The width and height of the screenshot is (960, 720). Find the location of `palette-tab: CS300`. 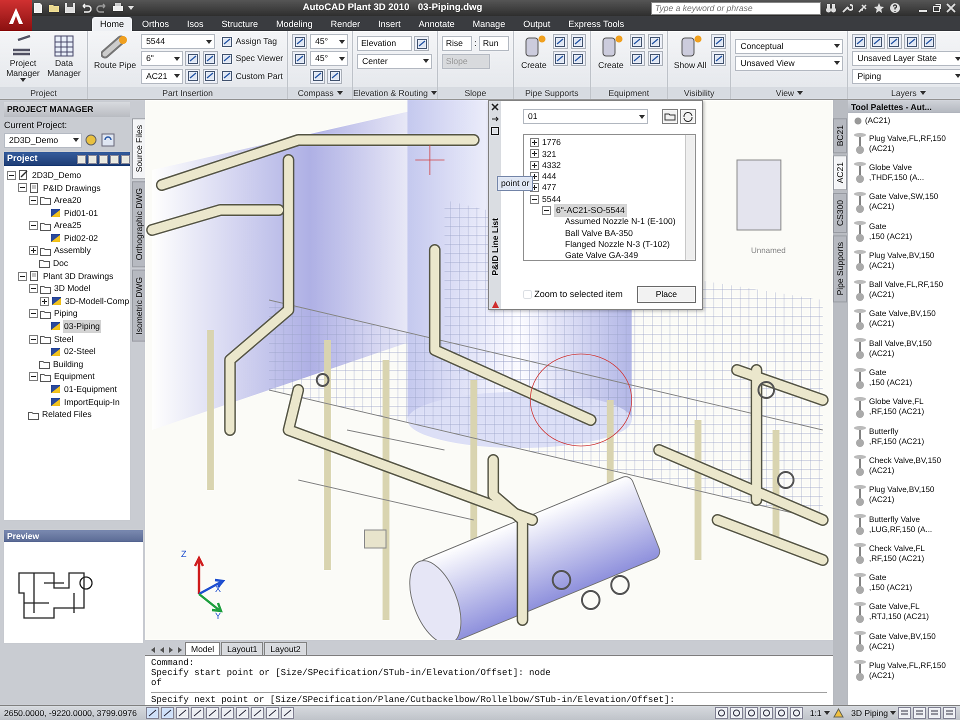

palette-tab: CS300 is located at coordinates (840, 212).